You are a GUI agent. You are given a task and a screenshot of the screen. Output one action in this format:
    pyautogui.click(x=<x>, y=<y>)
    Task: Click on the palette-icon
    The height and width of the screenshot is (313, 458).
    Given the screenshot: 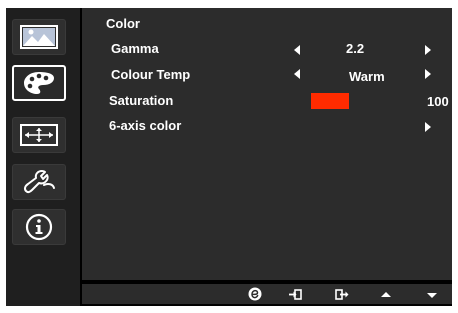 What is the action you would take?
    pyautogui.click(x=39, y=83)
    